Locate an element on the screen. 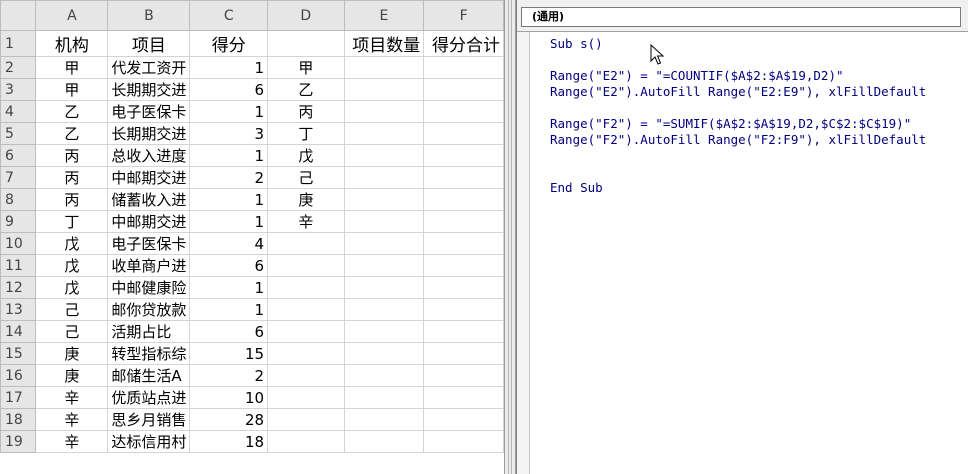 This screenshot has height=474, width=968. cell-f11 is located at coordinates (463, 265).